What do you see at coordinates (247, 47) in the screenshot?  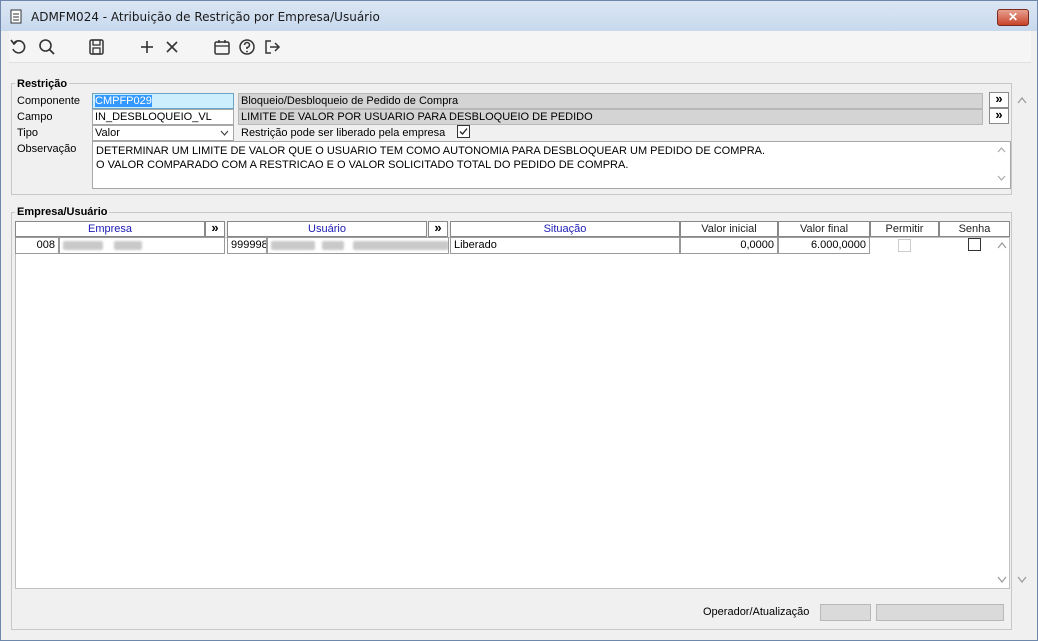 I see `help-icon` at bounding box center [247, 47].